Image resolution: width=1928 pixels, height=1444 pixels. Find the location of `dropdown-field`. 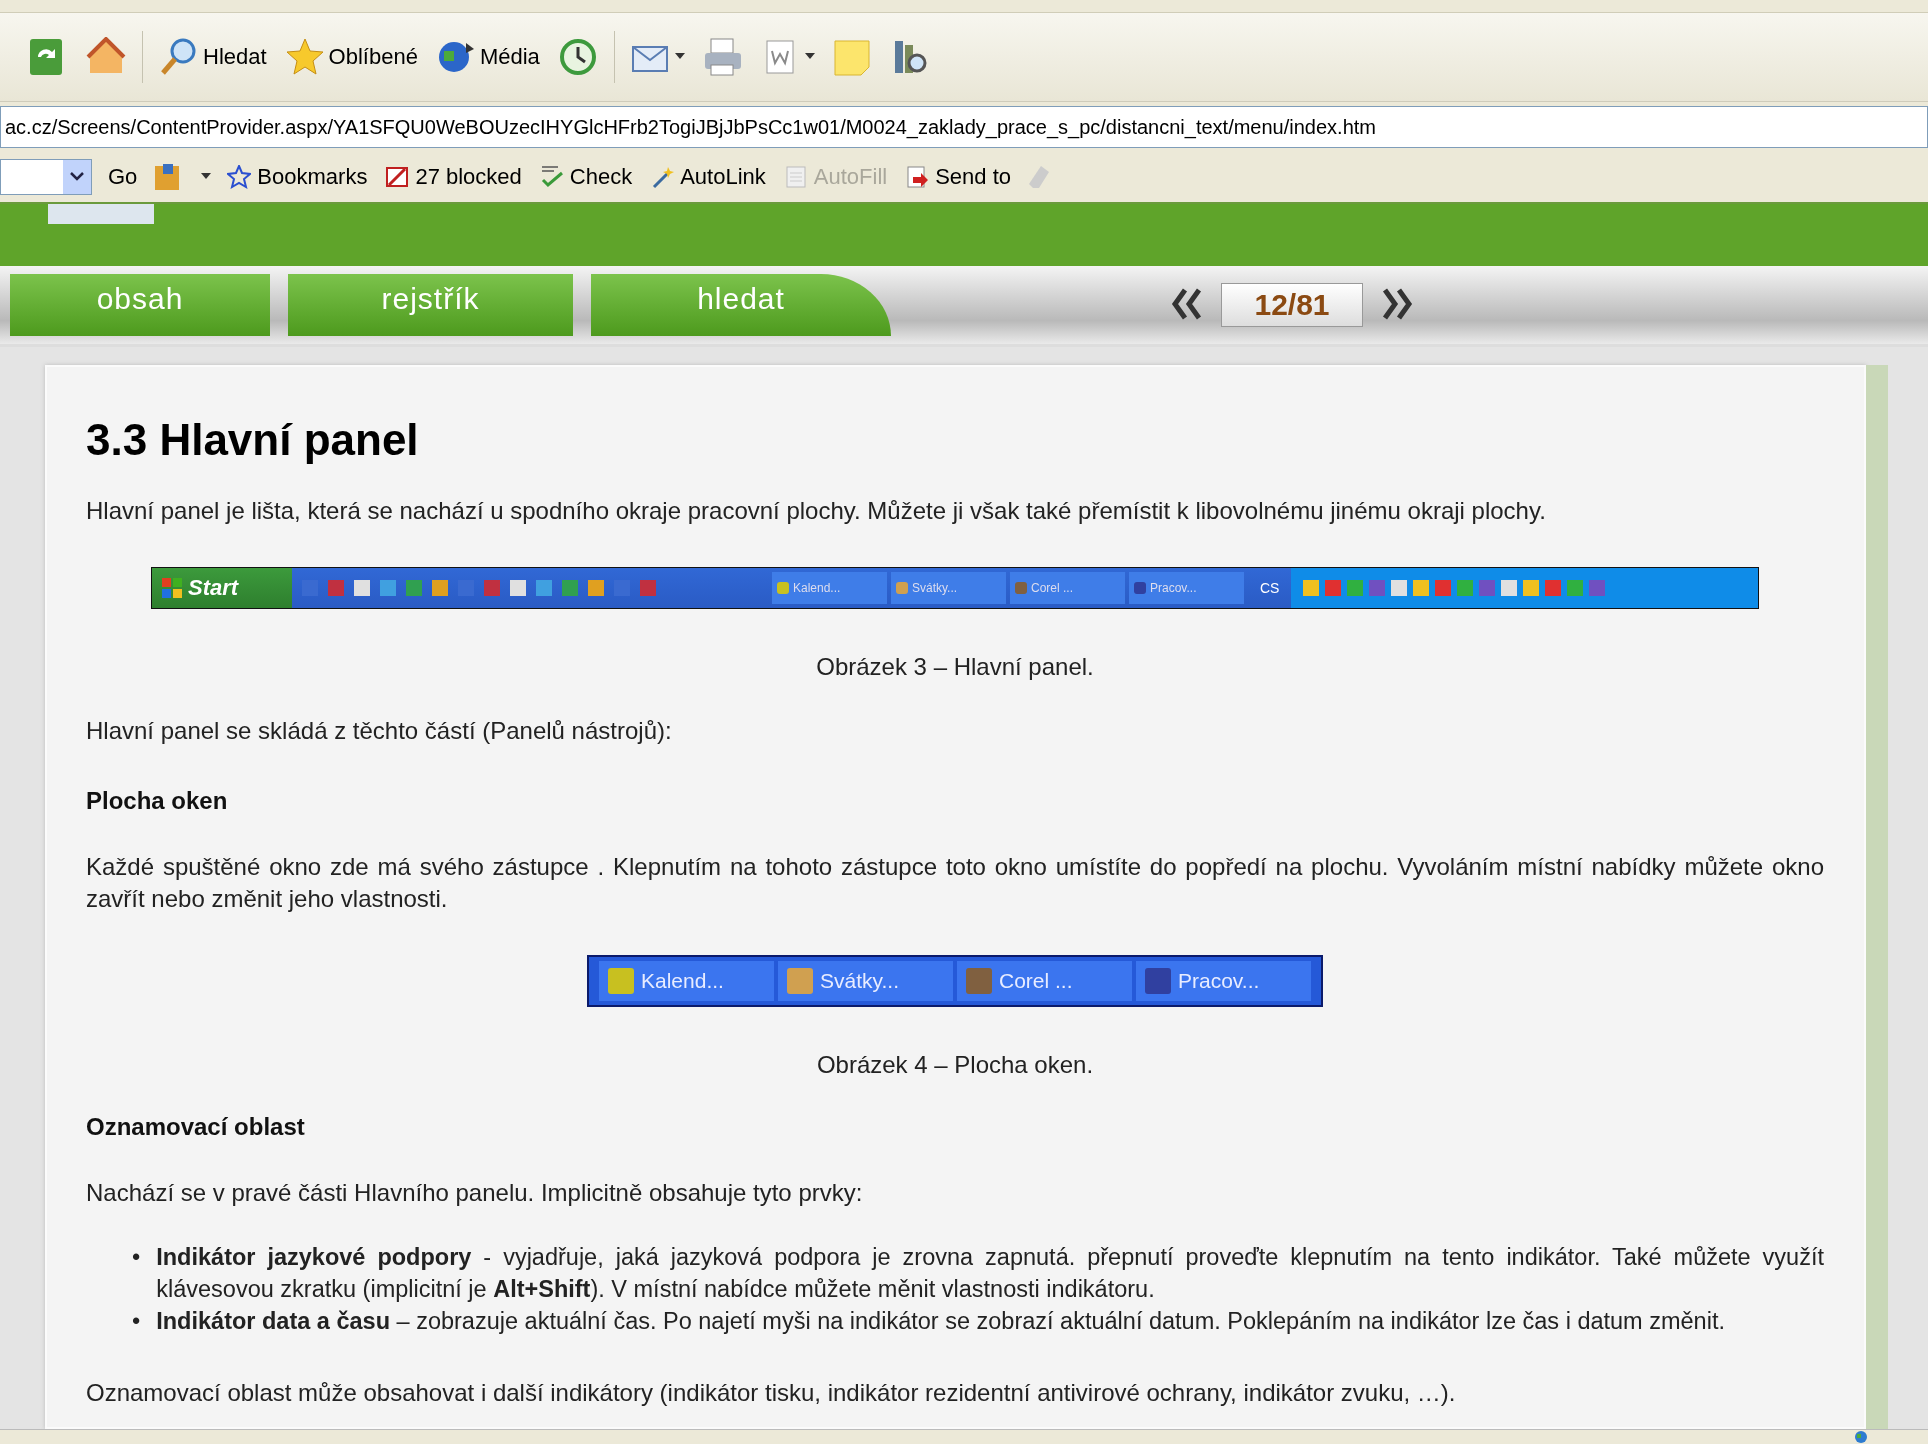

dropdown-field is located at coordinates (46, 177).